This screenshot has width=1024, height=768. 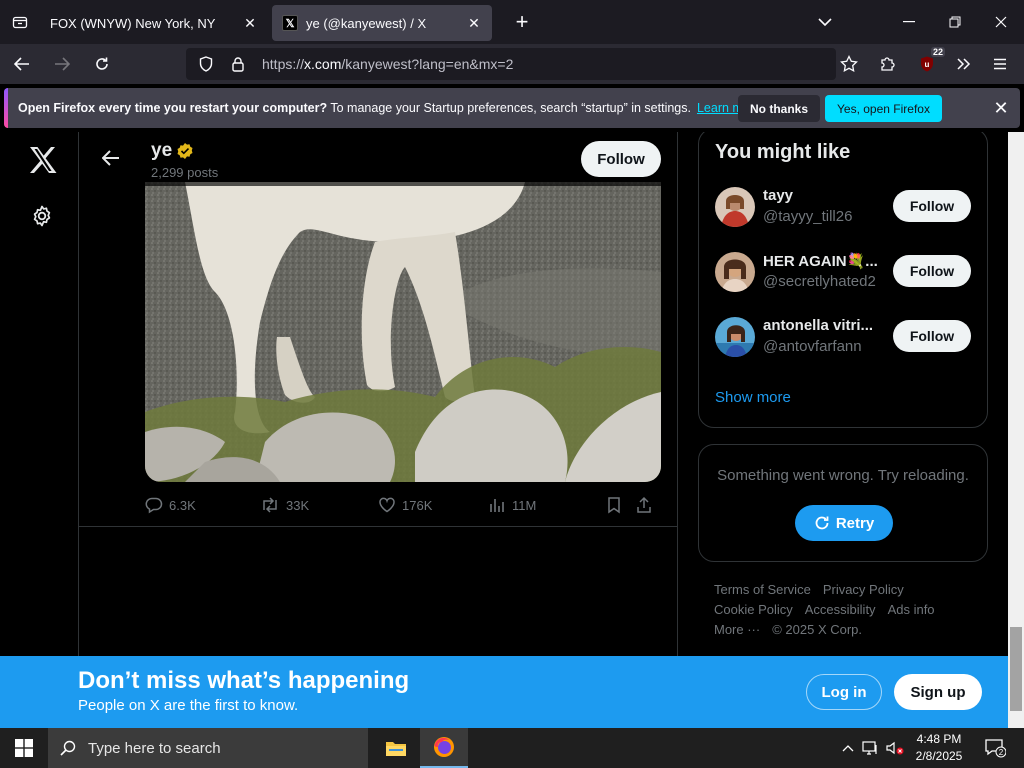 What do you see at coordinates (1016, 430) in the screenshot?
I see `page-scrollbar` at bounding box center [1016, 430].